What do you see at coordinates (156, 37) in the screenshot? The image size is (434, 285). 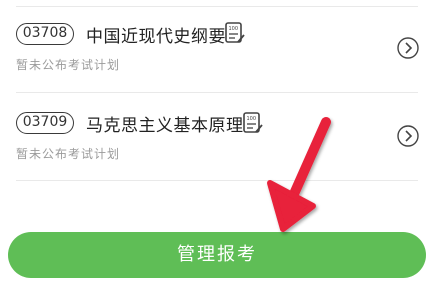 I see `course-title: 中国近现代史纲要` at bounding box center [156, 37].